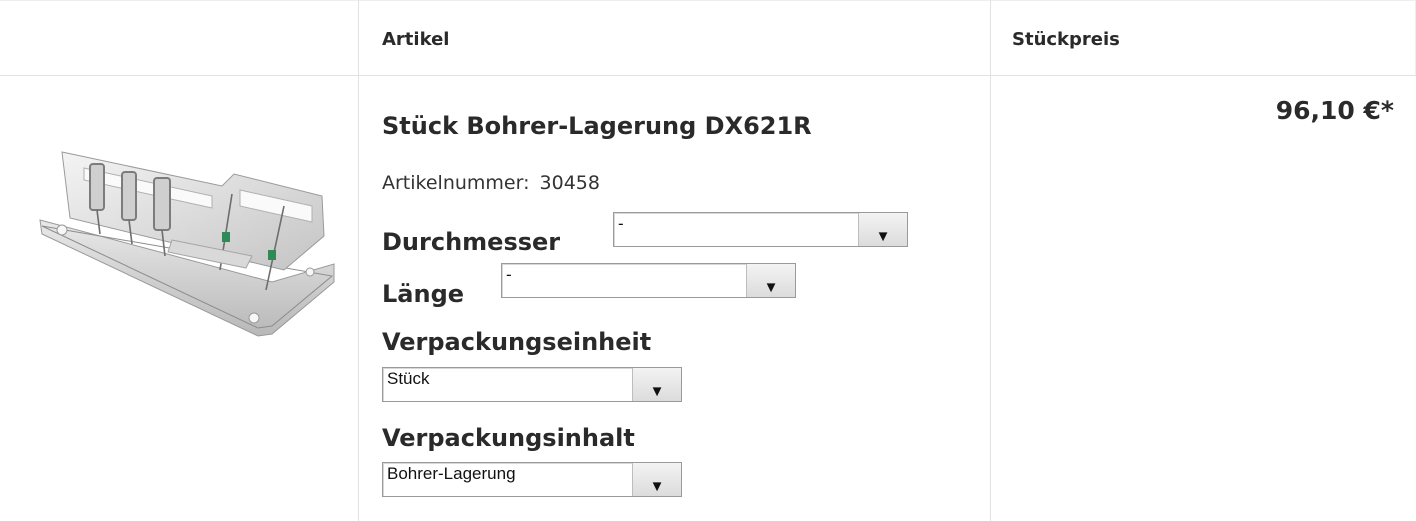  Describe the element at coordinates (1334, 110) in the screenshot. I see `unit-price: 96,10 €*` at that location.